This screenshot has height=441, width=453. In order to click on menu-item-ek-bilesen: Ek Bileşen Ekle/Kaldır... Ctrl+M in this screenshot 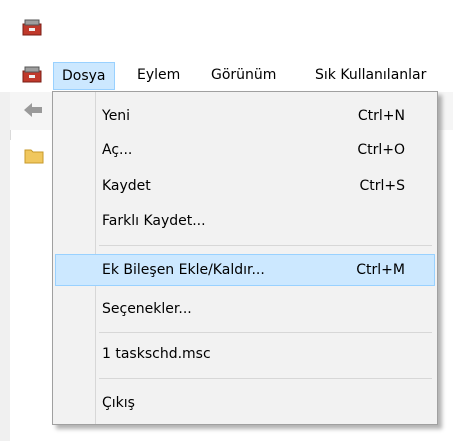, I will do `click(245, 270)`.